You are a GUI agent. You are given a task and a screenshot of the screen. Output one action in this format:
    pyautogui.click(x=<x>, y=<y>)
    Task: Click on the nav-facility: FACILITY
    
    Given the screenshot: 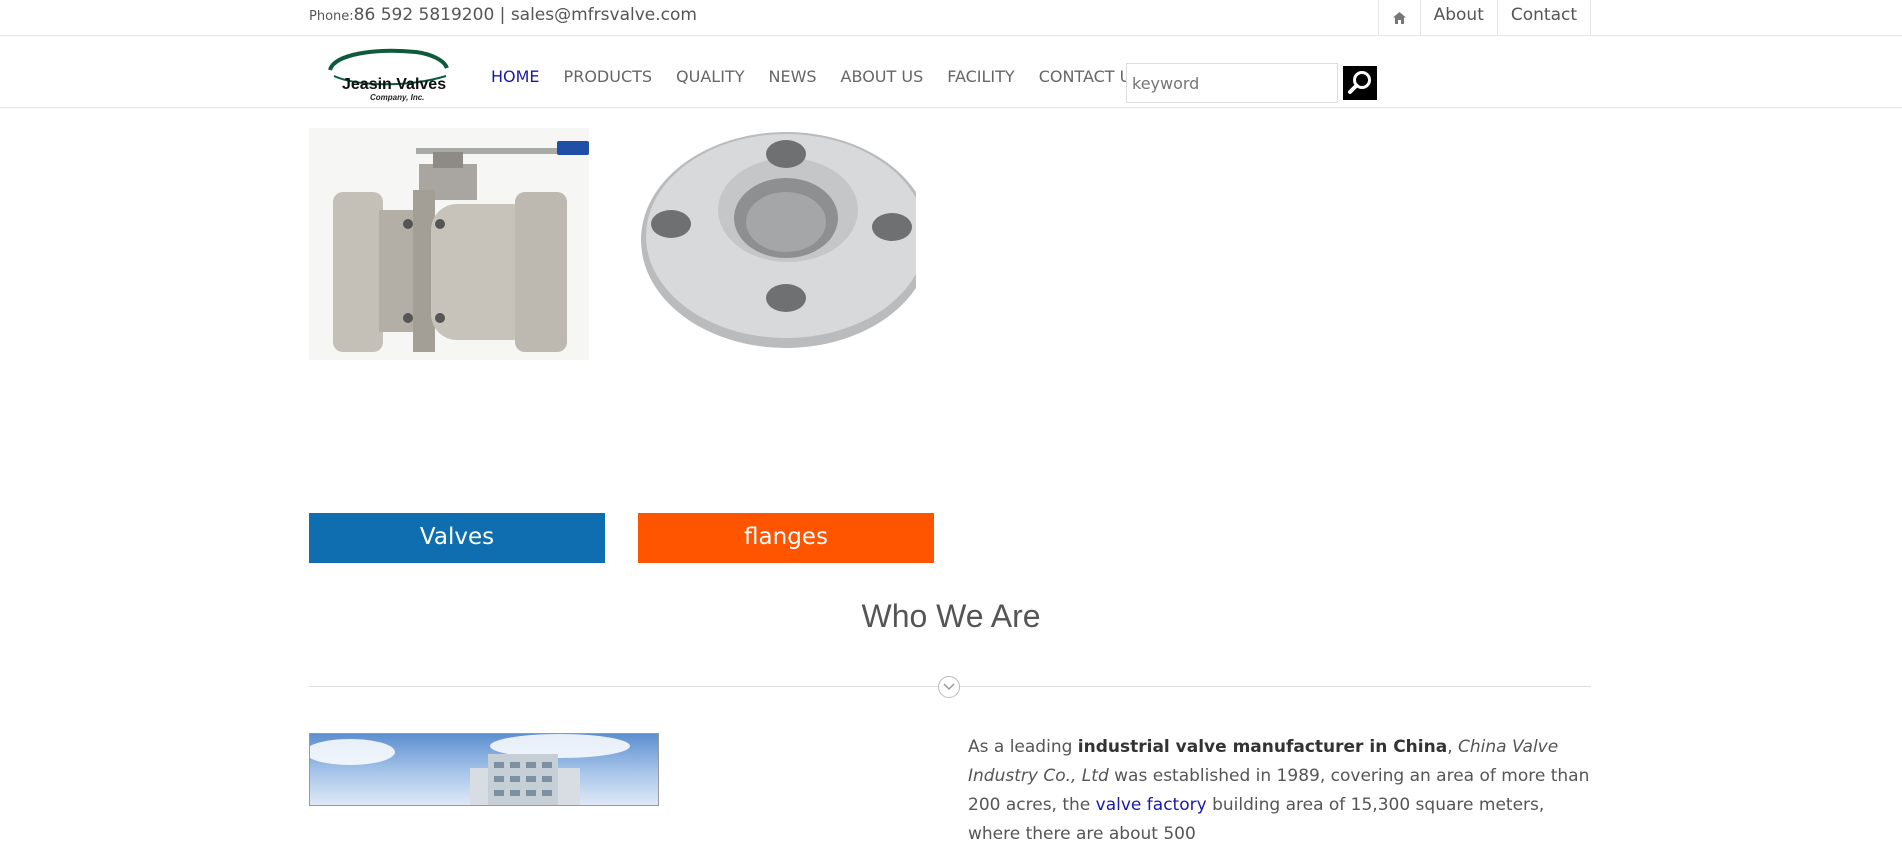 What is the action you would take?
    pyautogui.click(x=980, y=76)
    